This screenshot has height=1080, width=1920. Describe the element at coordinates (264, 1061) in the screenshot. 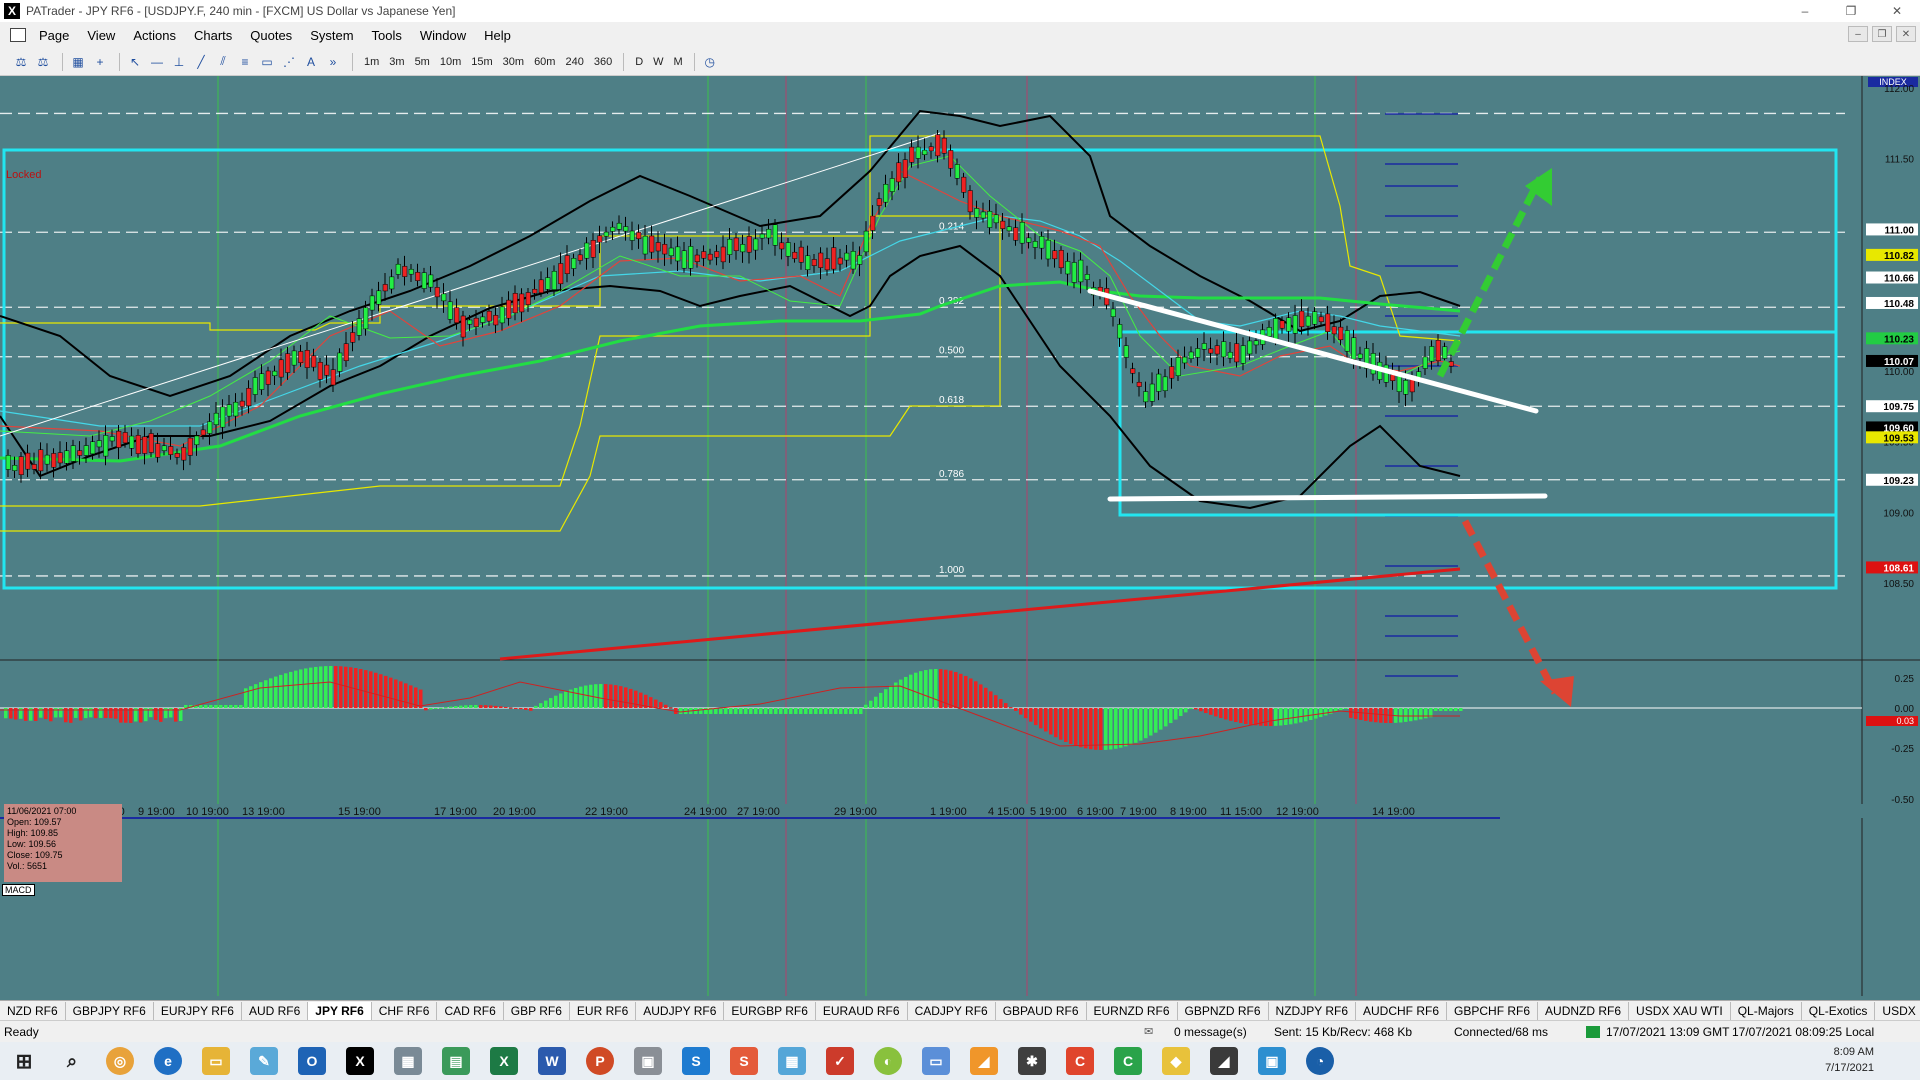

I see `notes-icon: ✎` at that location.